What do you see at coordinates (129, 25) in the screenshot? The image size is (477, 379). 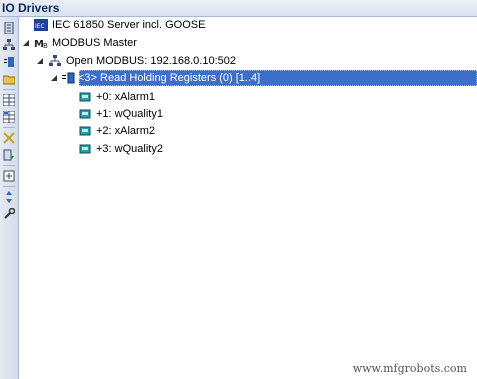 I see `tree-label: IEC 61850 Server incl. GOOSE` at bounding box center [129, 25].